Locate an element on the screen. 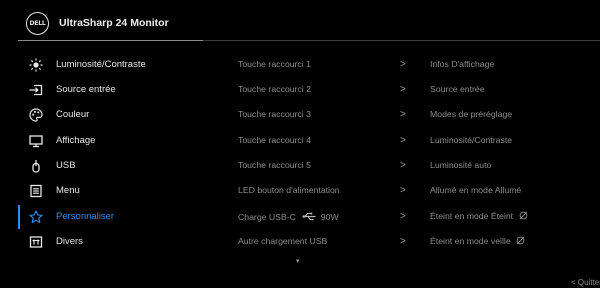 This screenshot has height=288, width=600. power-led-label: LED bouton d'alimentation is located at coordinates (323, 191).